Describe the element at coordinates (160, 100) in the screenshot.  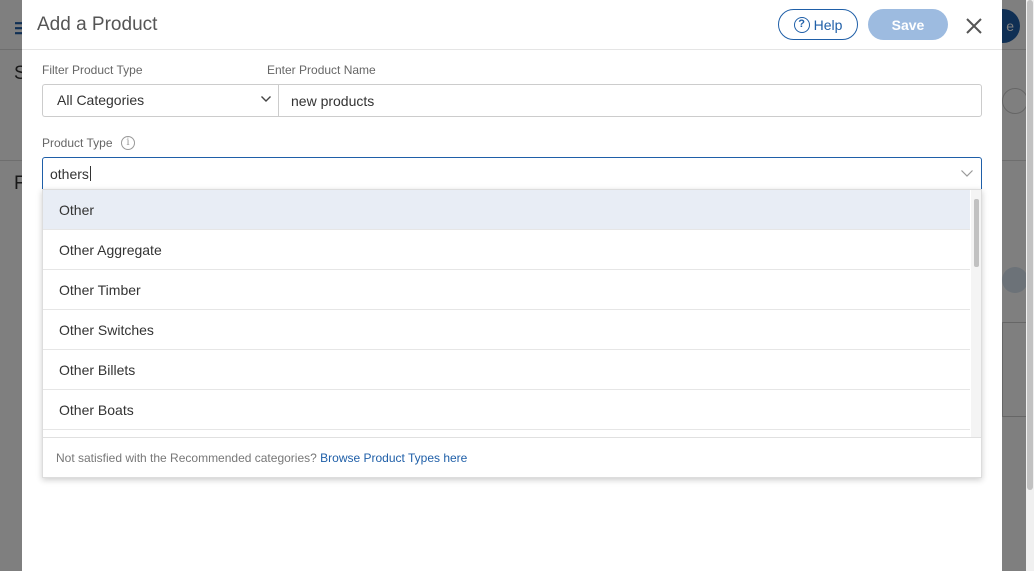
I see `filter-product-type-select: All Categories` at that location.